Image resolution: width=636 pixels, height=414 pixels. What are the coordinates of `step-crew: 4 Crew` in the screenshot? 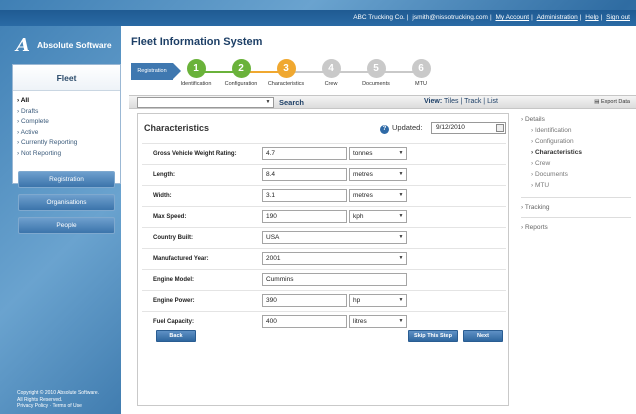 It's located at (331, 73).